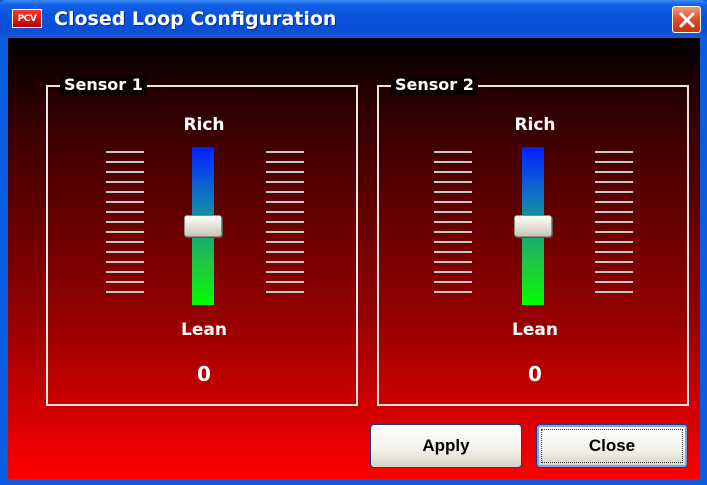  I want to click on sensor-2-legend: Sensor 2, so click(434, 85).